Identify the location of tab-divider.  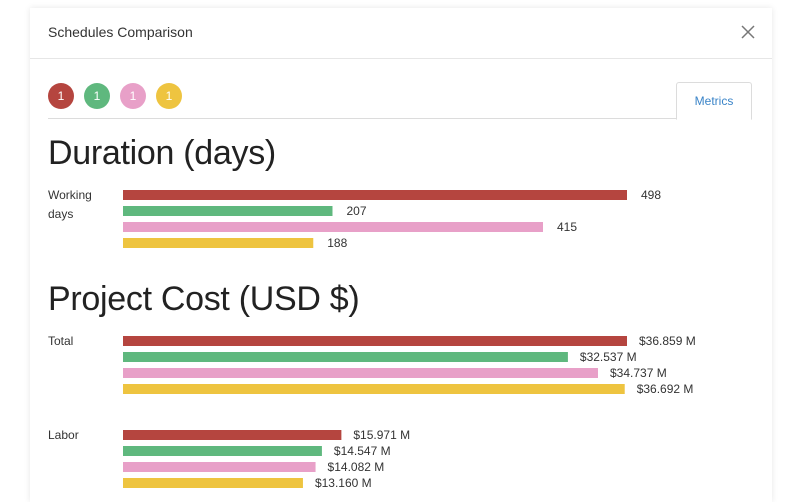
(400, 118).